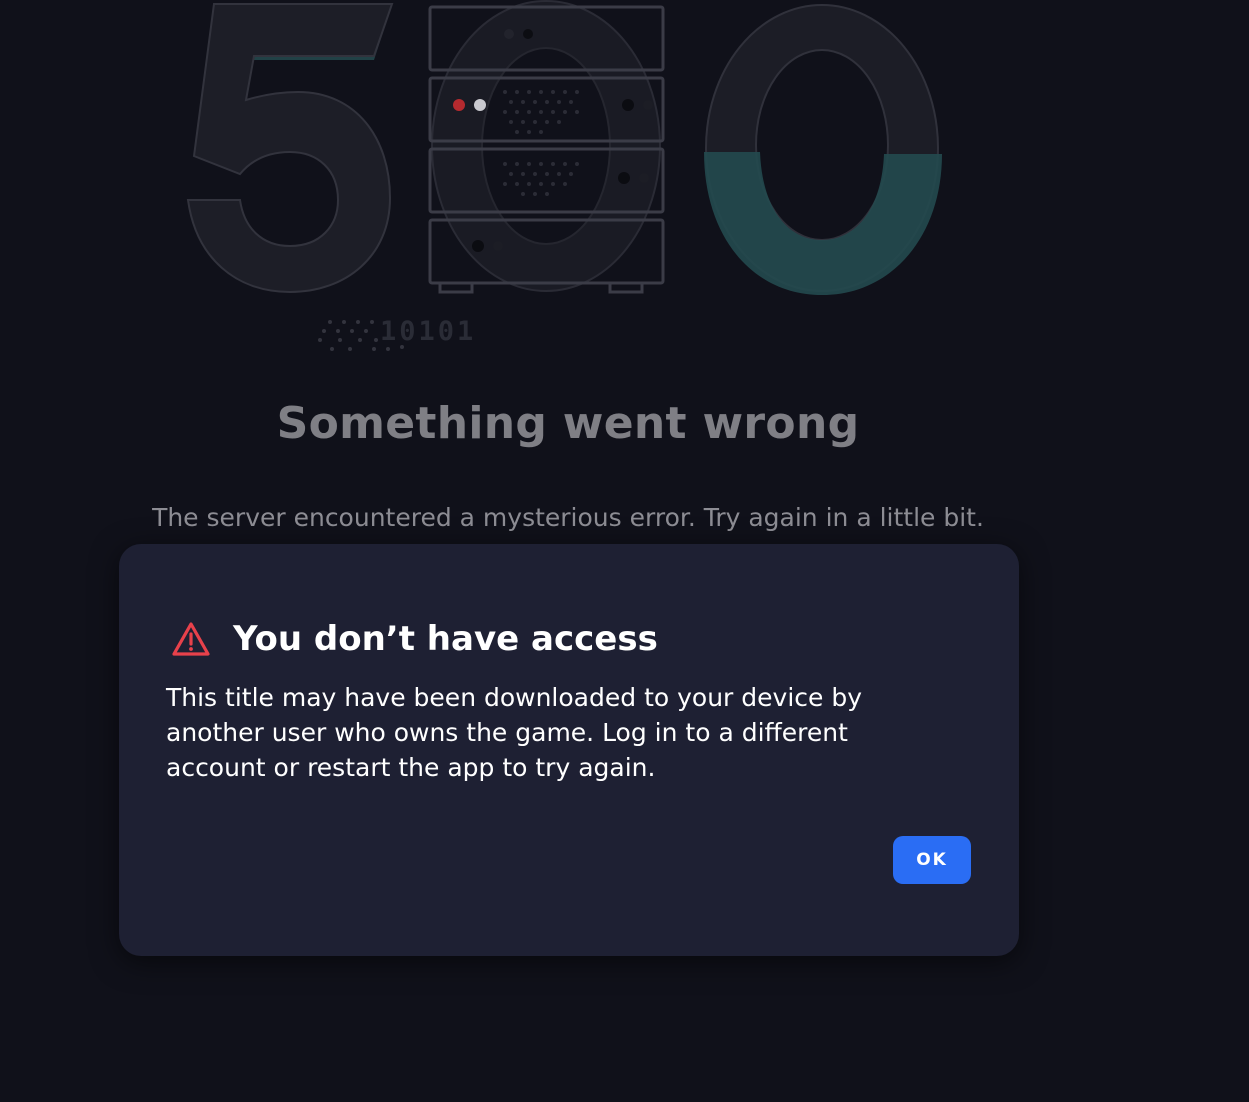  Describe the element at coordinates (428, 331) in the screenshot. I see `binary-decoration: 10101` at that location.